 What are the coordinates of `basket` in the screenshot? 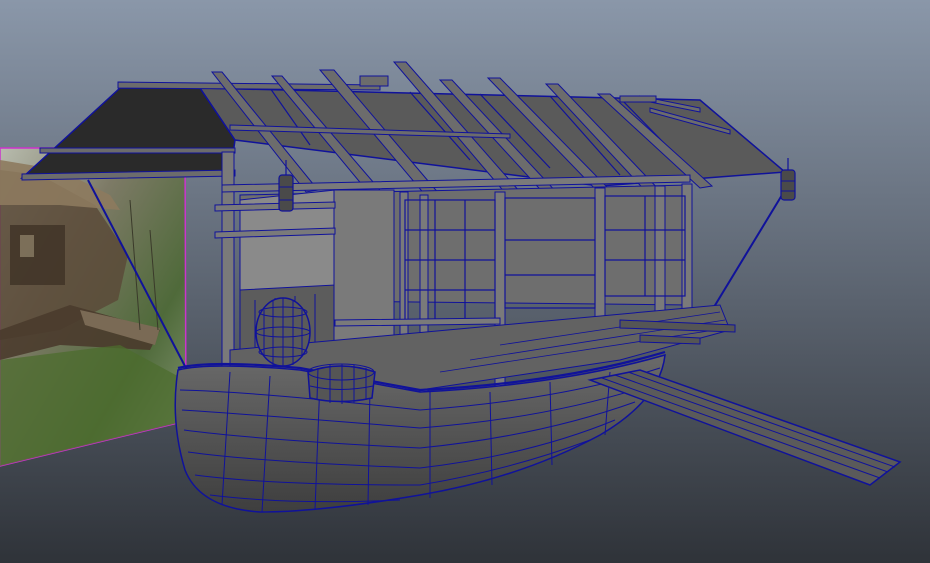 It's located at (341, 383).